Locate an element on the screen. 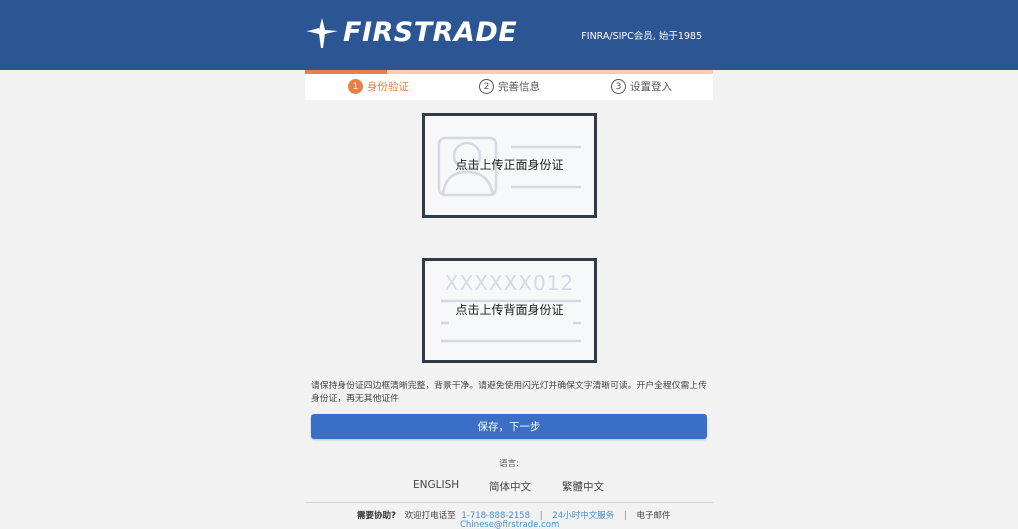 The height and width of the screenshot is (529, 1018). language-simplified-chinese: 简体中文 is located at coordinates (510, 486).